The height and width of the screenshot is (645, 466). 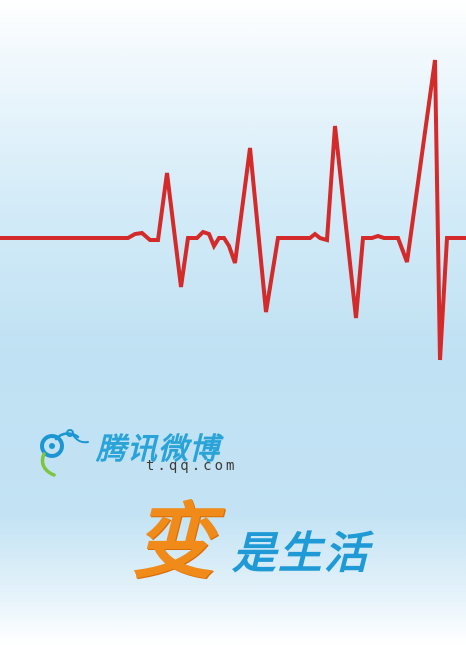 I want to click on tencent-weibo-logo-icon, so click(x=64, y=453).